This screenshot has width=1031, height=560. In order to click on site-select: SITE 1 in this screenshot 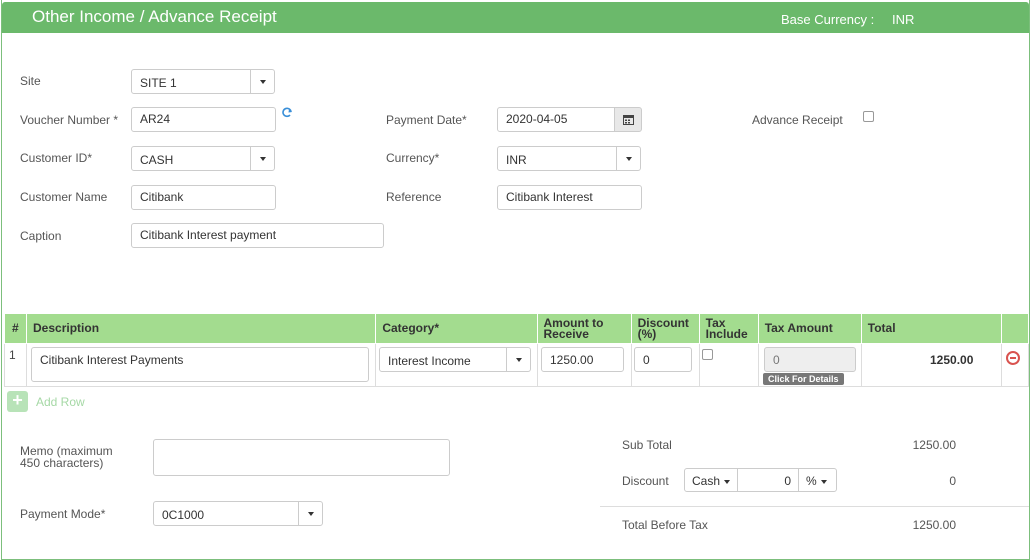, I will do `click(203, 81)`.